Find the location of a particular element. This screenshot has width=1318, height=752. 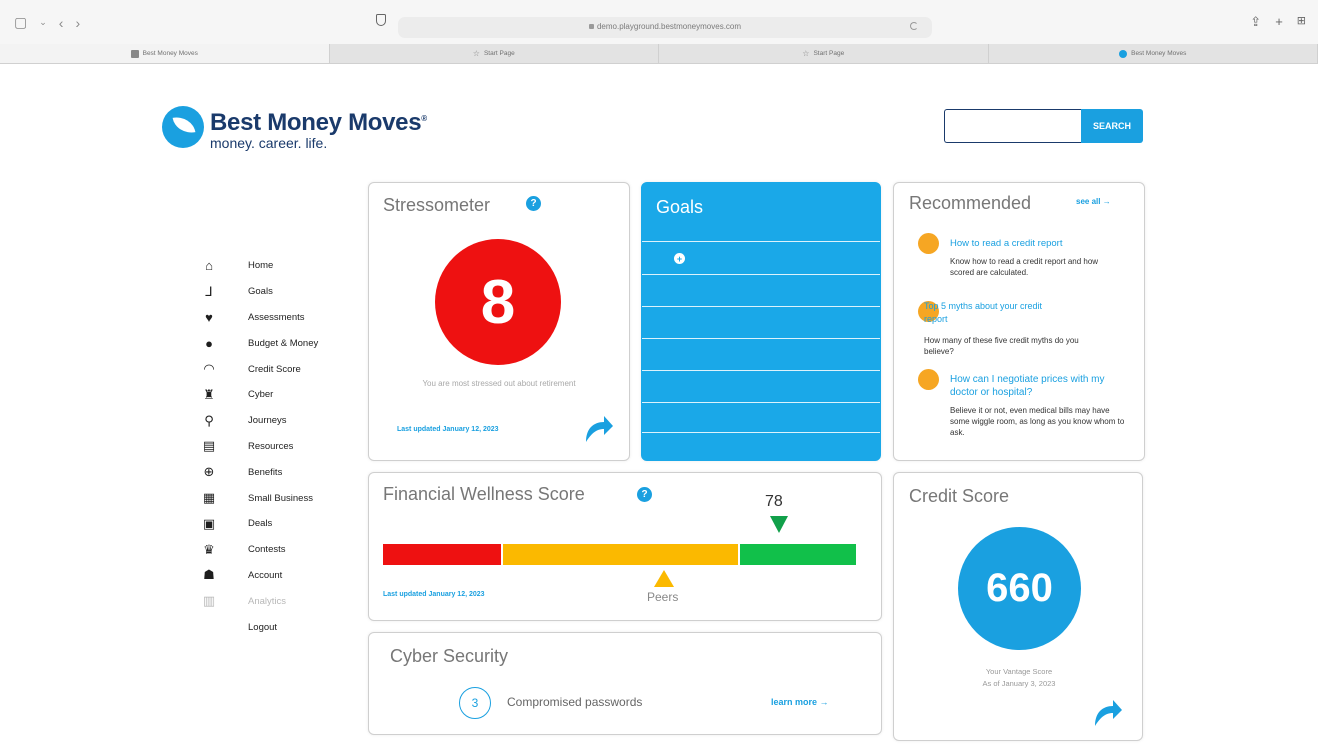

peers-marker-icon is located at coordinates (664, 578).